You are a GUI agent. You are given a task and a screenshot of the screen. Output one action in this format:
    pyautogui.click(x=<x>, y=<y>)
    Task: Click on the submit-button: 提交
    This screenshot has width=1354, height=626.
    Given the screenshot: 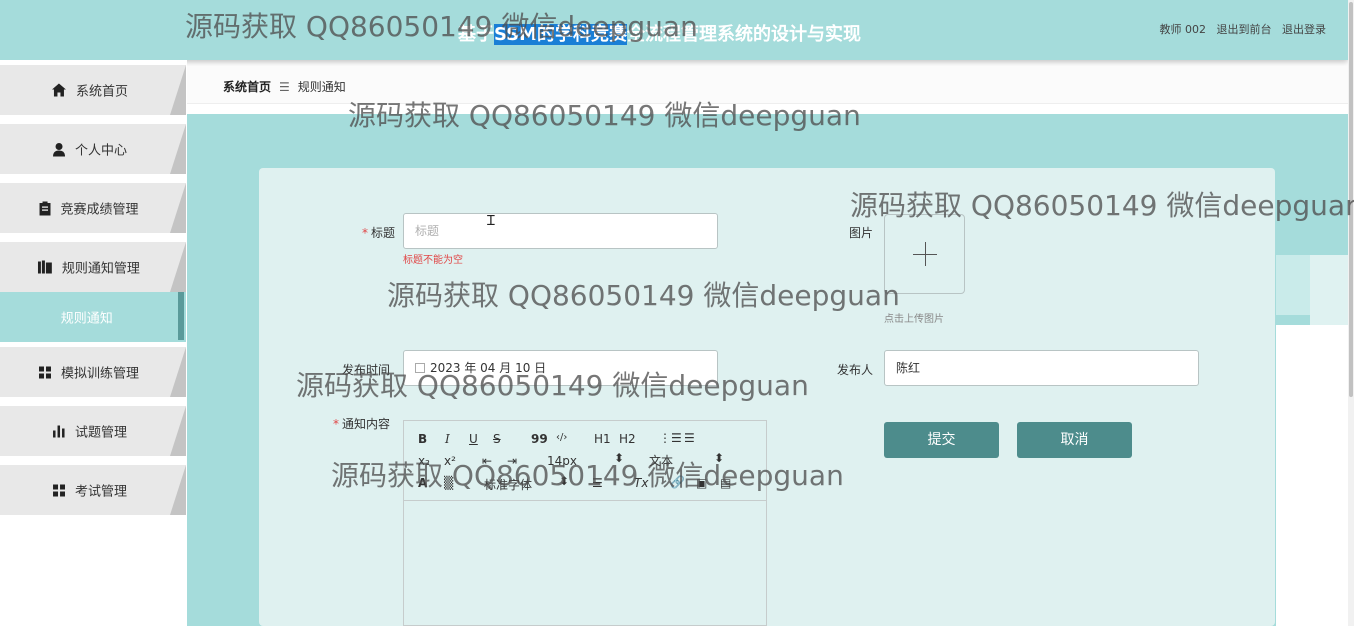 What is the action you would take?
    pyautogui.click(x=941, y=440)
    